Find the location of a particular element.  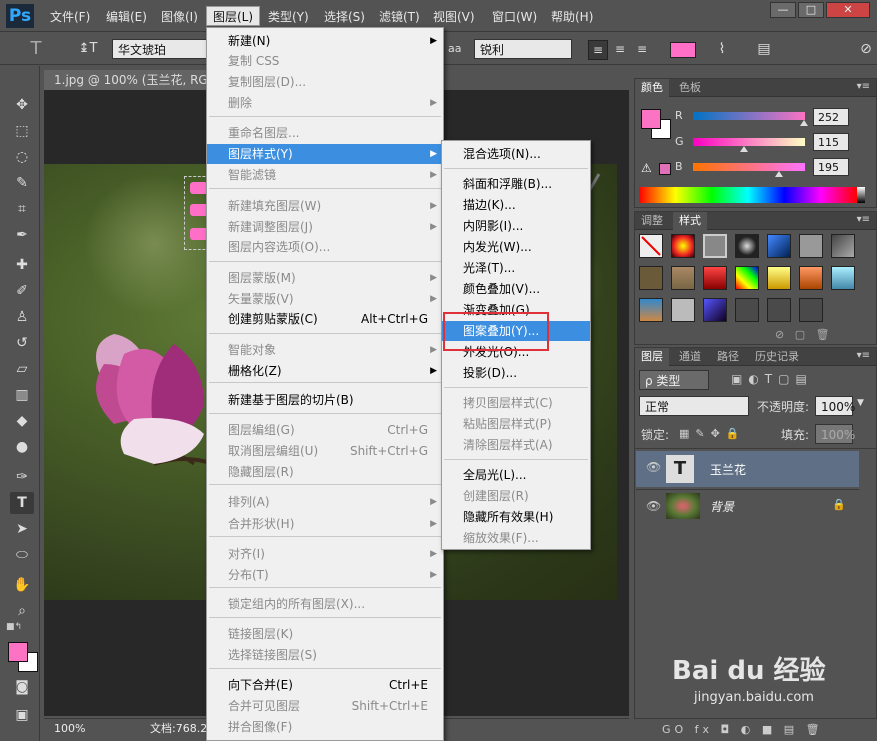

layer-menu-item: 排列(A) ▶ is located at coordinates (325, 502).